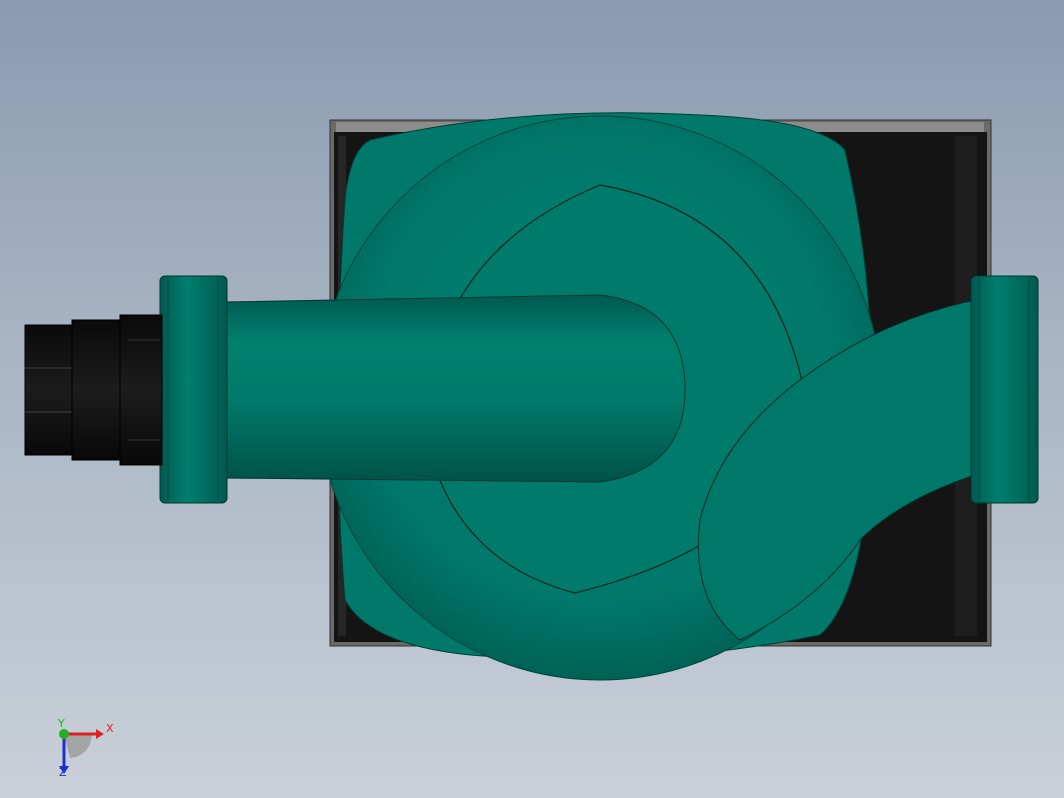 This screenshot has height=798, width=1064. Describe the element at coordinates (110, 728) in the screenshot. I see `x-axis-label: X` at that location.